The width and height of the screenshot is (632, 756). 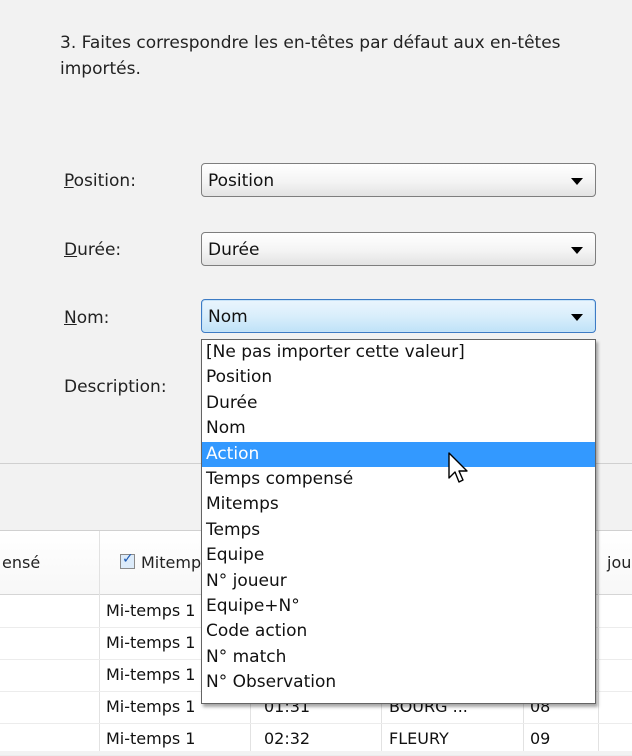 I want to click on duree-combo: Durée, so click(x=398, y=249).